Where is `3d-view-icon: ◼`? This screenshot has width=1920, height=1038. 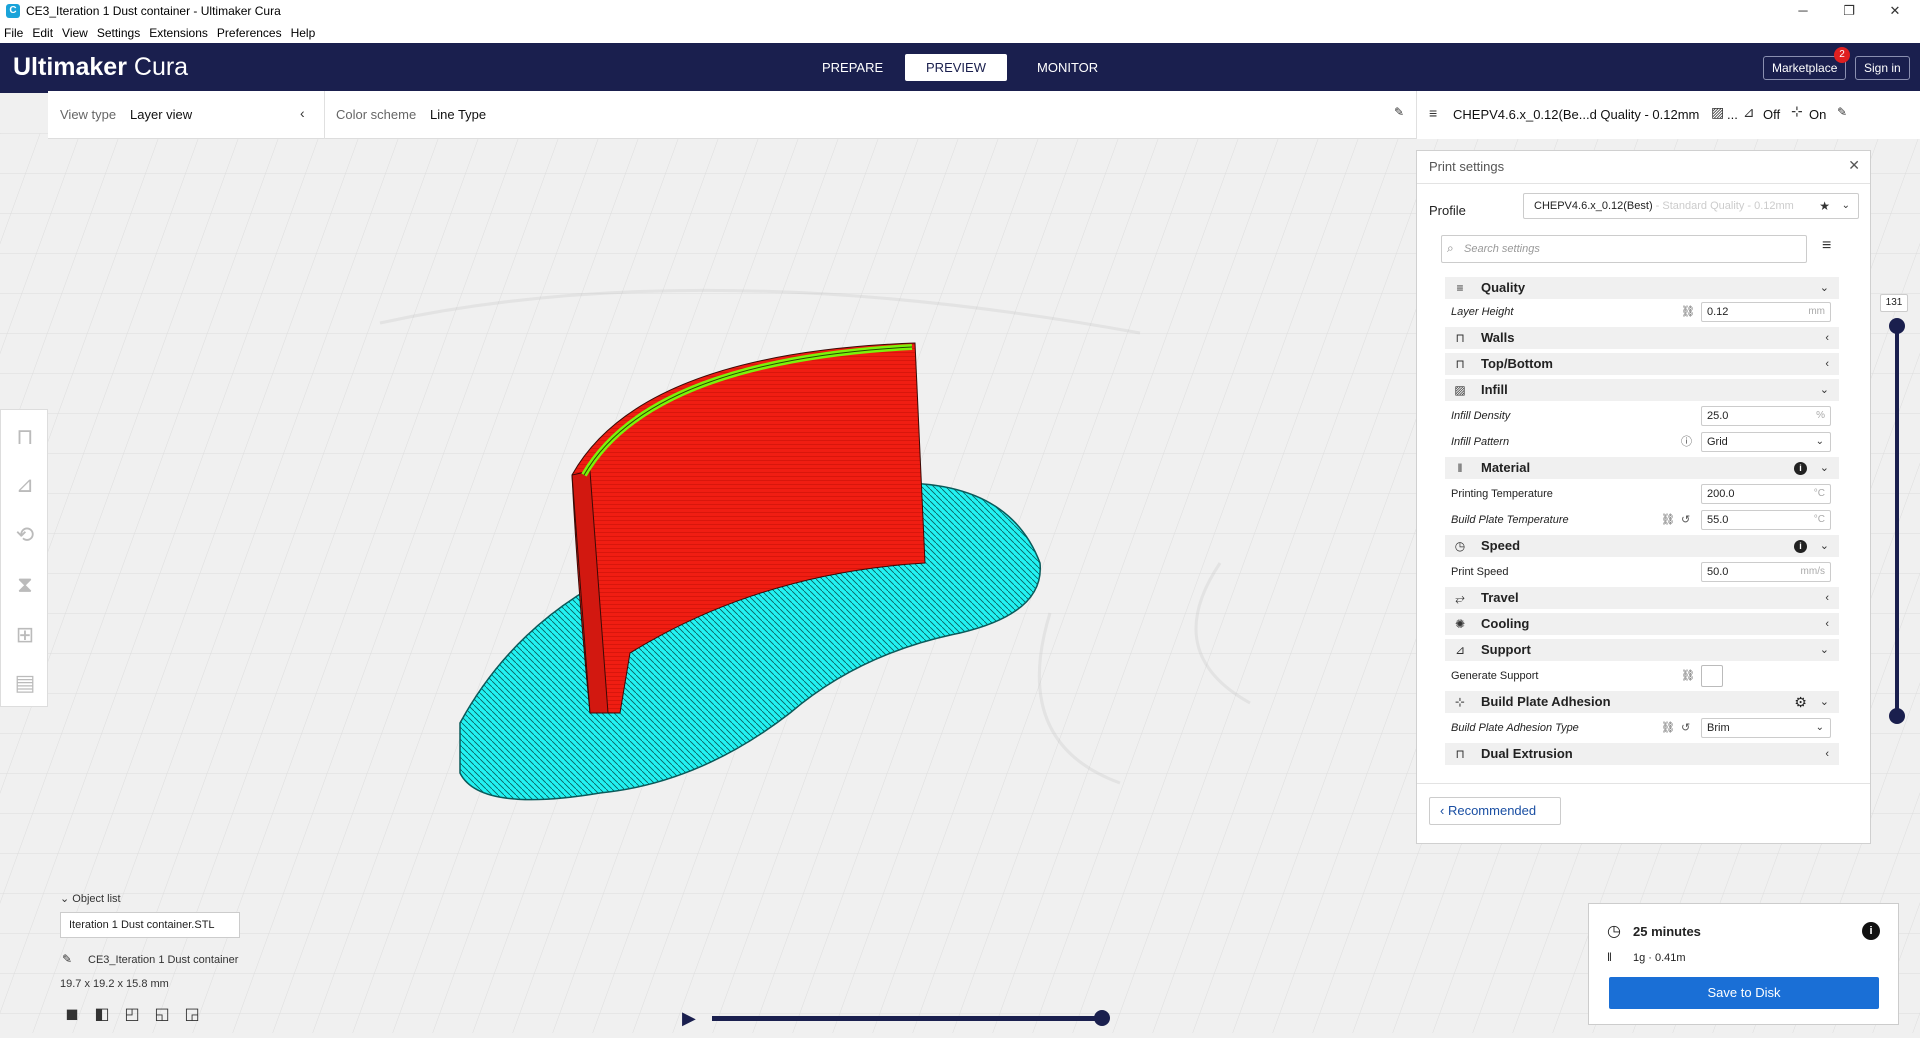 3d-view-icon: ◼ is located at coordinates (72, 1015).